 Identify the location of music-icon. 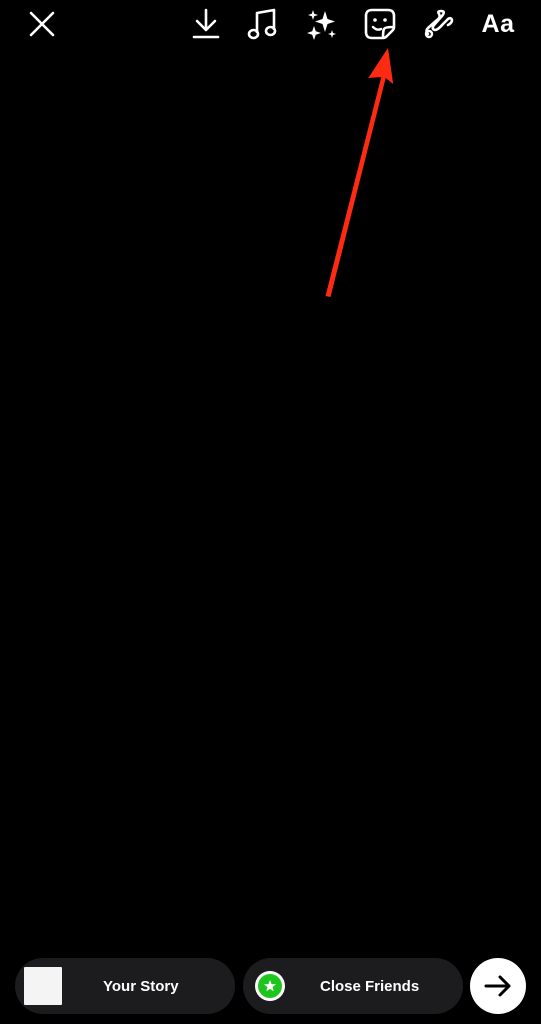
(262, 24).